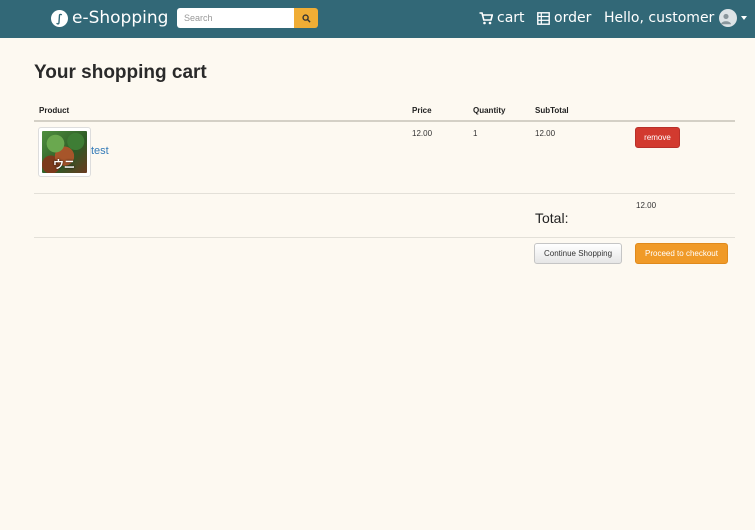 This screenshot has height=530, width=755. What do you see at coordinates (120, 18) in the screenshot?
I see `brand-name: e-Shopping` at bounding box center [120, 18].